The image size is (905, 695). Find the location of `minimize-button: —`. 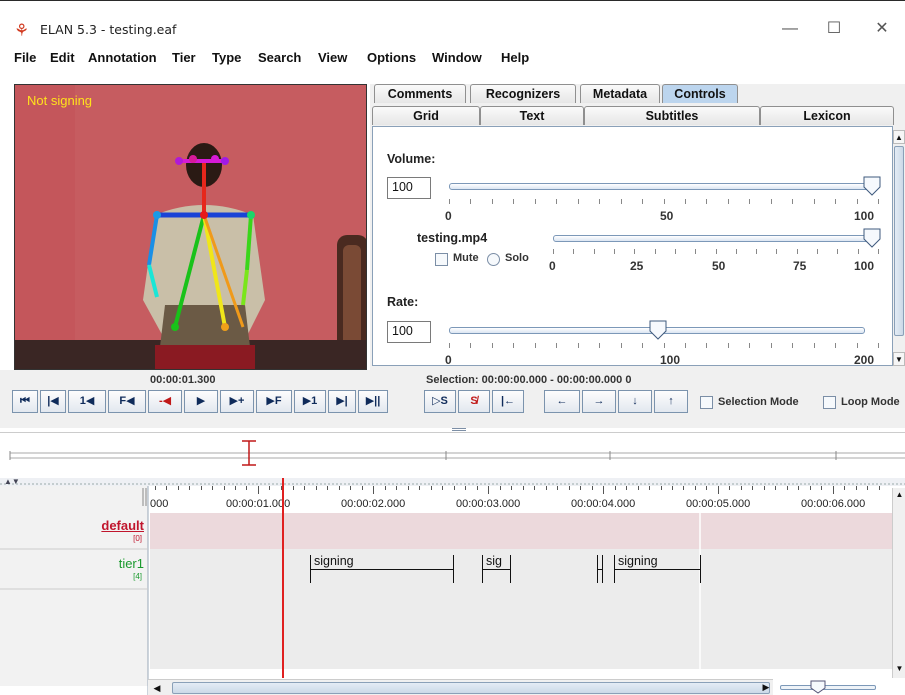

minimize-button: — is located at coordinates (790, 29).